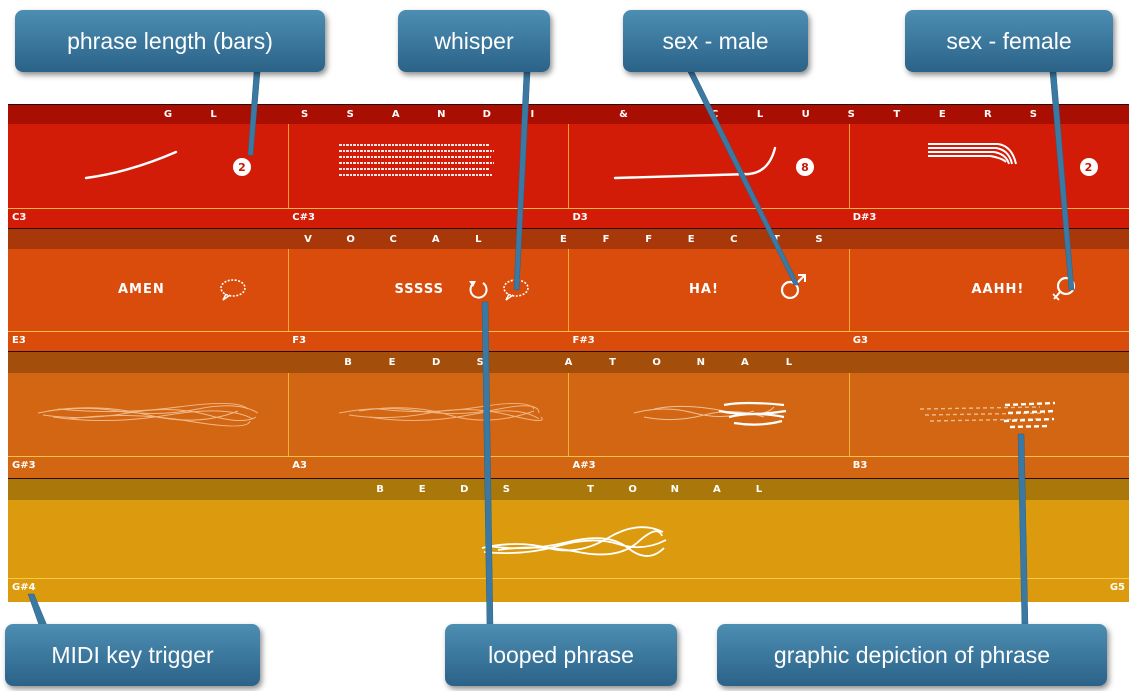 The image size is (1129, 691). Describe the element at coordinates (299, 340) in the screenshot. I see `midi-key-label: F3` at that location.